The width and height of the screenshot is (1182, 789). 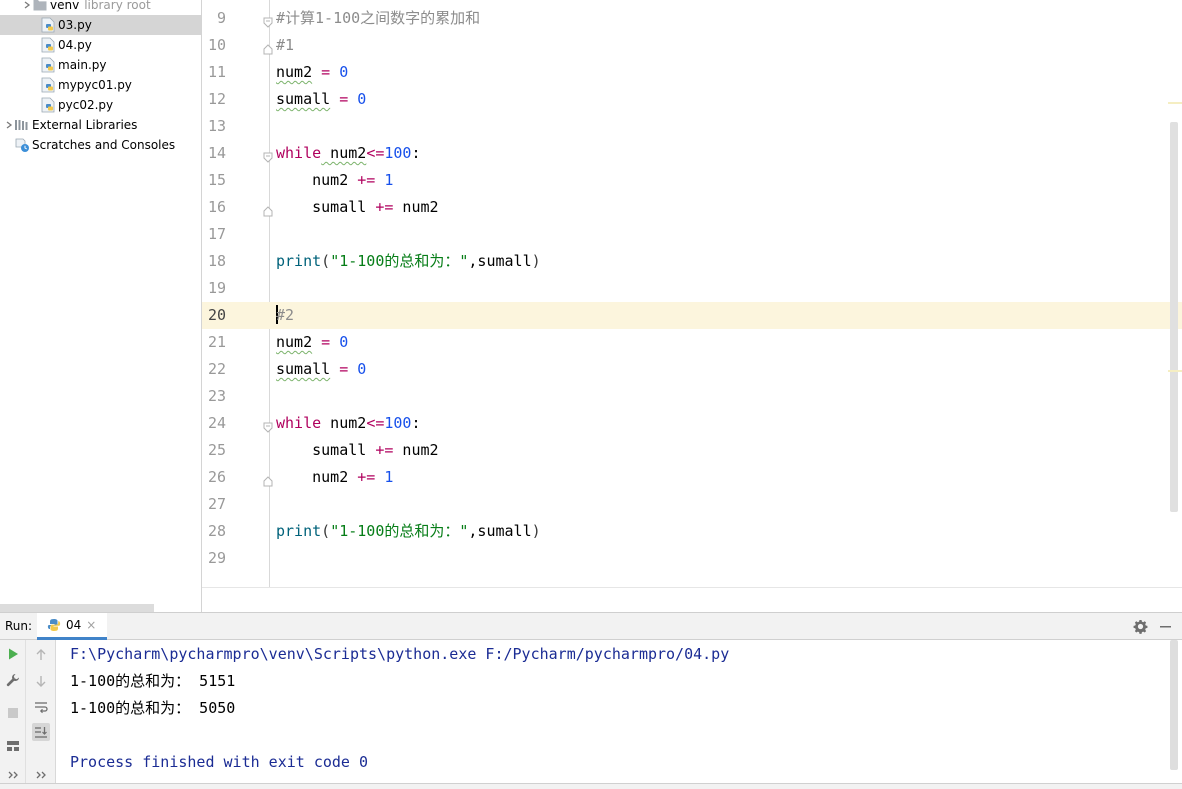 What do you see at coordinates (692, 180) in the screenshot?
I see `code-line: 15 num2 += 1` at bounding box center [692, 180].